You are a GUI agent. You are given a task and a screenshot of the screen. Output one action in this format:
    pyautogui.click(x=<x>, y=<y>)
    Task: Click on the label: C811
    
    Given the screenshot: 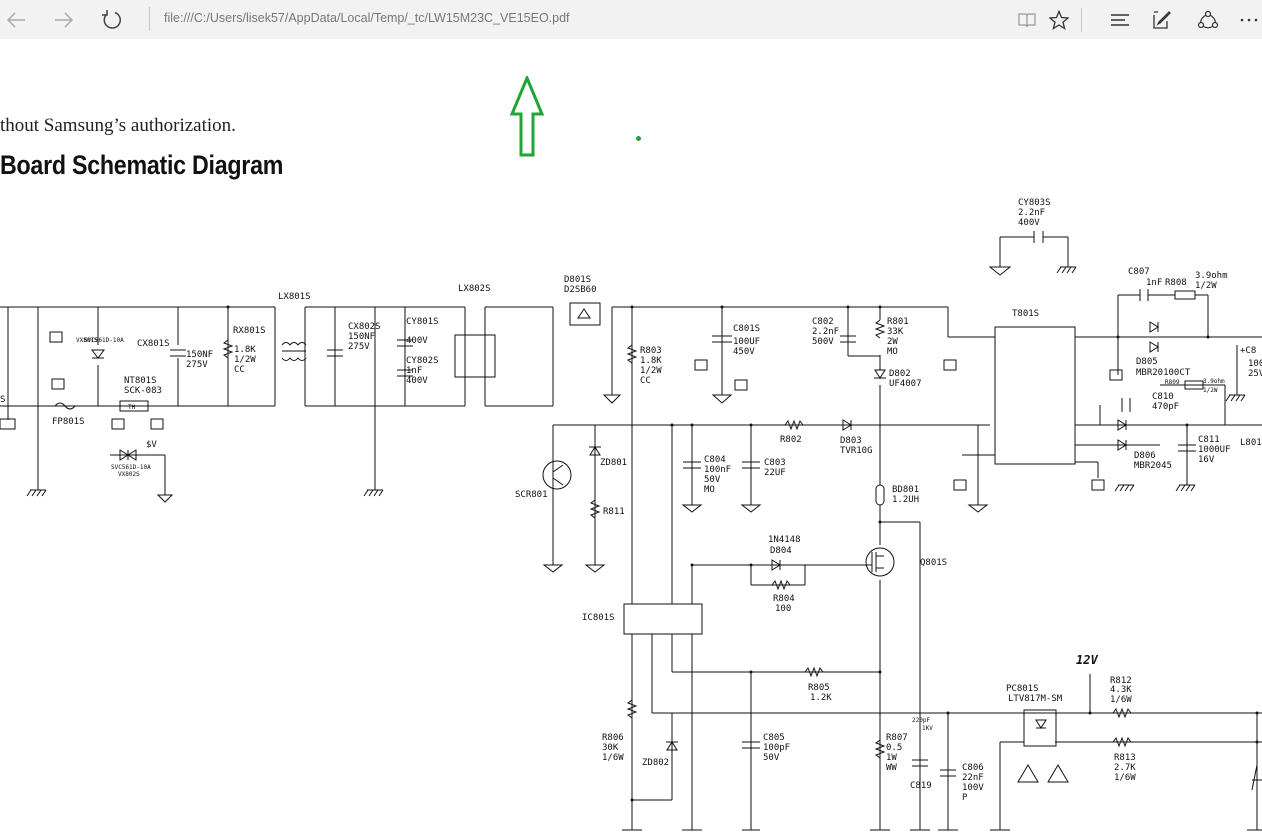 What is the action you would take?
    pyautogui.click(x=1209, y=440)
    